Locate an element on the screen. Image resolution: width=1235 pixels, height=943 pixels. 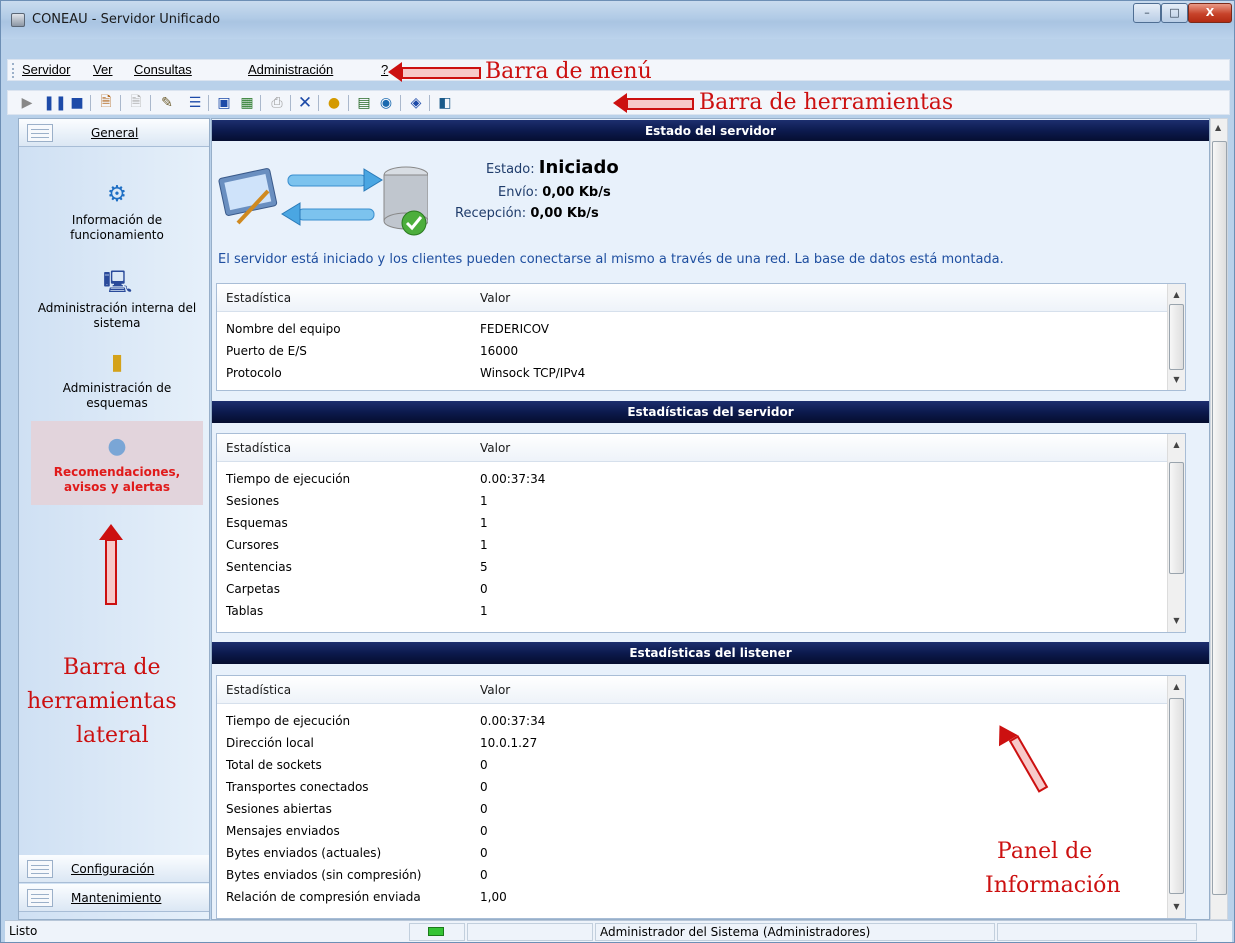
menu-consultas: Consultas is located at coordinates (163, 69).